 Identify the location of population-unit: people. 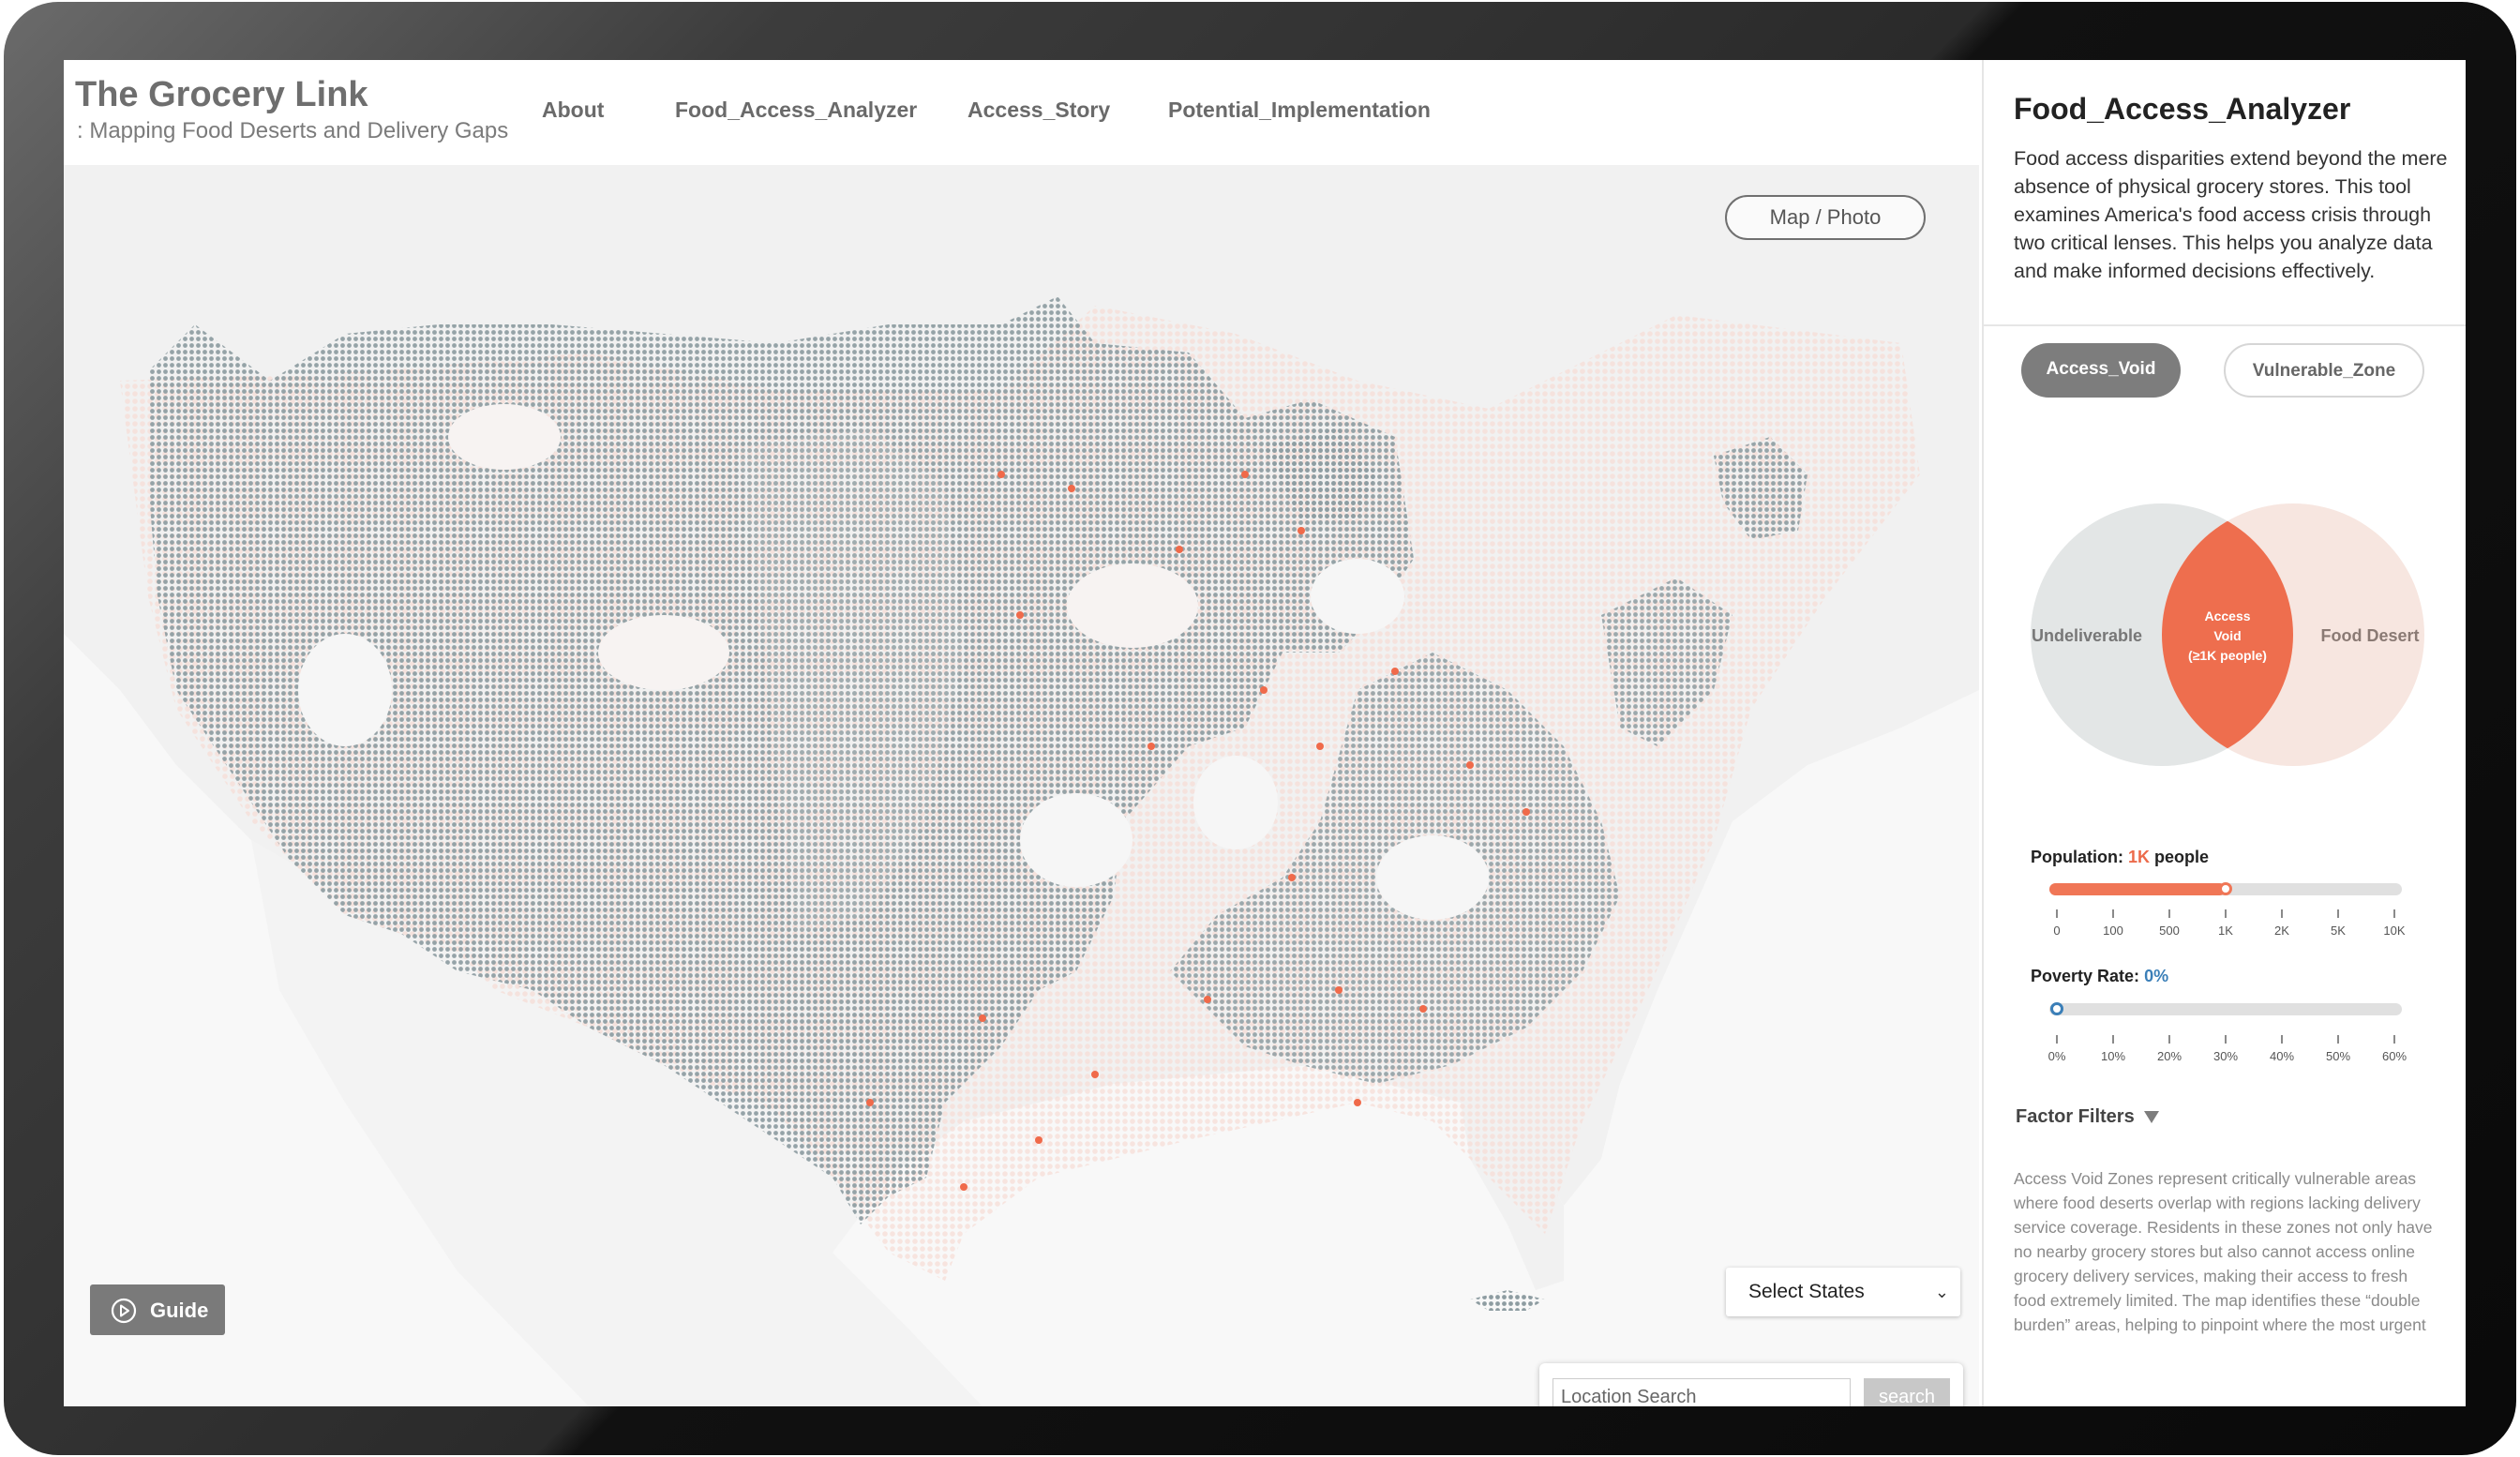
(2182, 857).